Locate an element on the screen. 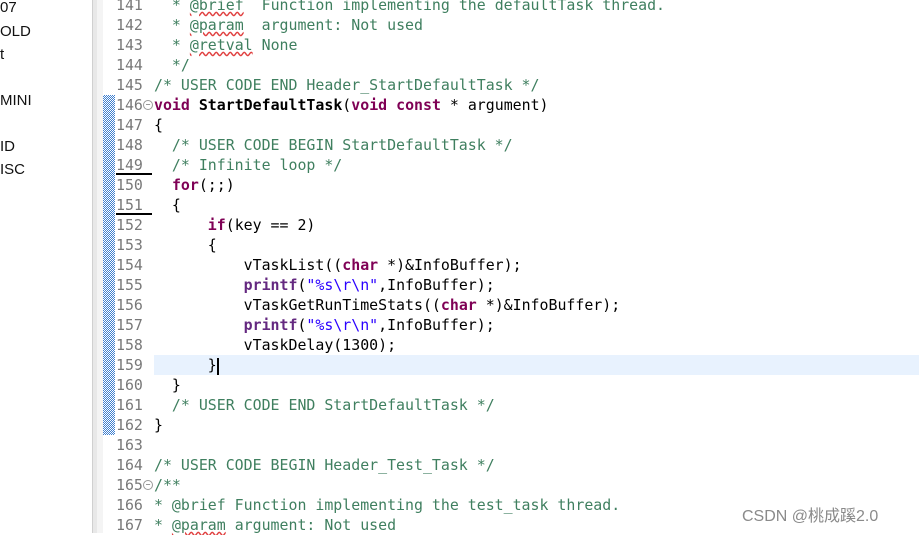  watermark: CSDN @桃成蹊2.0 is located at coordinates (810, 516).